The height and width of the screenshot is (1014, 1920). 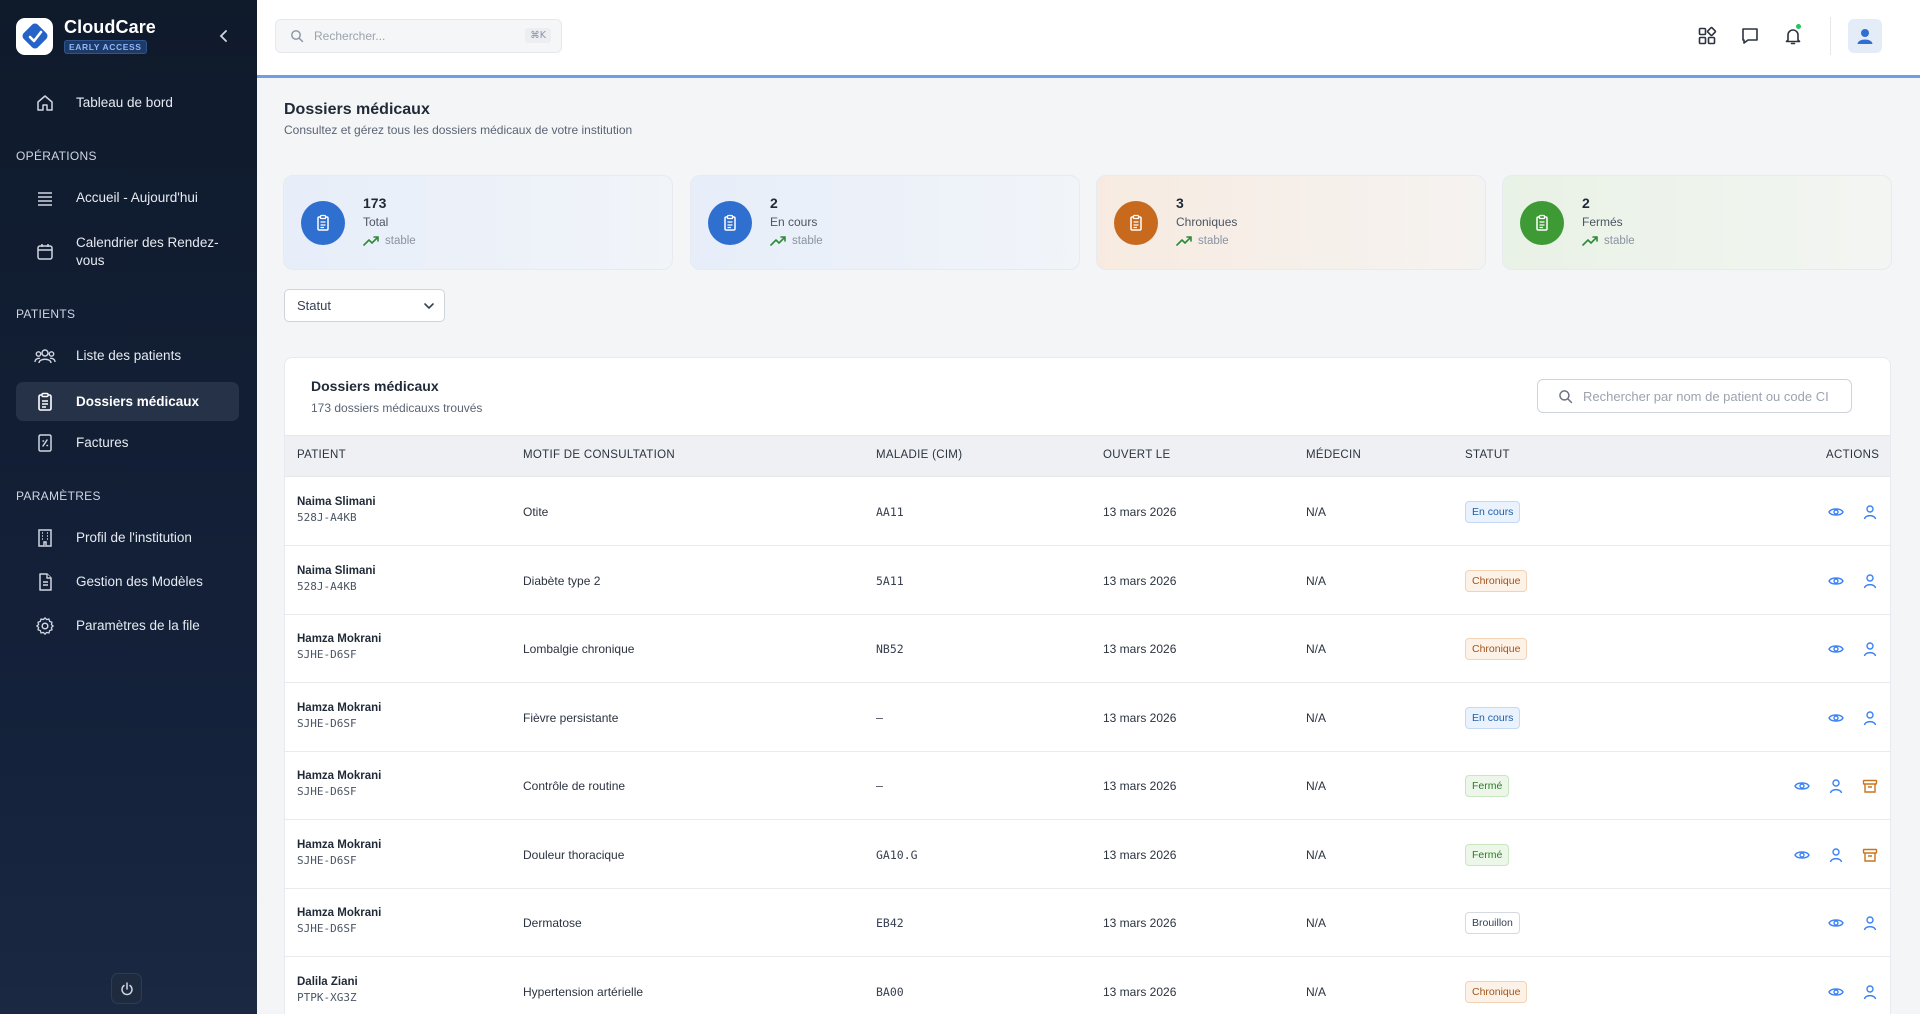 What do you see at coordinates (127, 252) in the screenshot?
I see `sidebar-item-calendrier: Calendrier des Rendez-vous` at bounding box center [127, 252].